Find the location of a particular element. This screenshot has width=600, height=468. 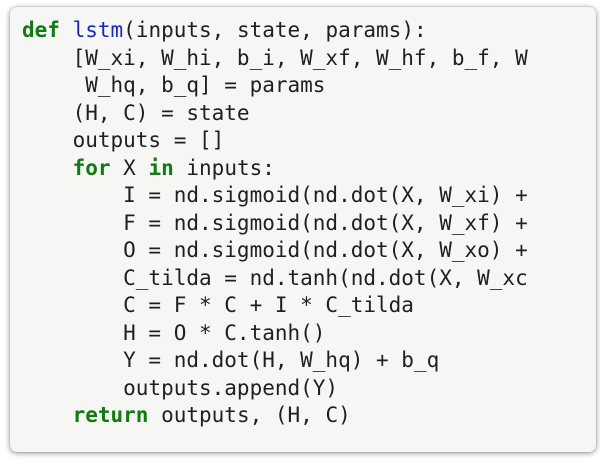

code-text: [W_xi, W_hi, b_i, W_xf, W_hf, b_f, W is located at coordinates (275, 57).